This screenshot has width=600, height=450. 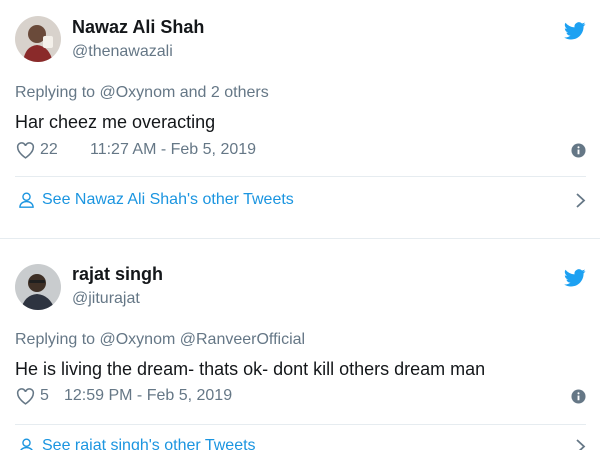 I want to click on display-name: Nawaz Ali Shah, so click(x=138, y=27).